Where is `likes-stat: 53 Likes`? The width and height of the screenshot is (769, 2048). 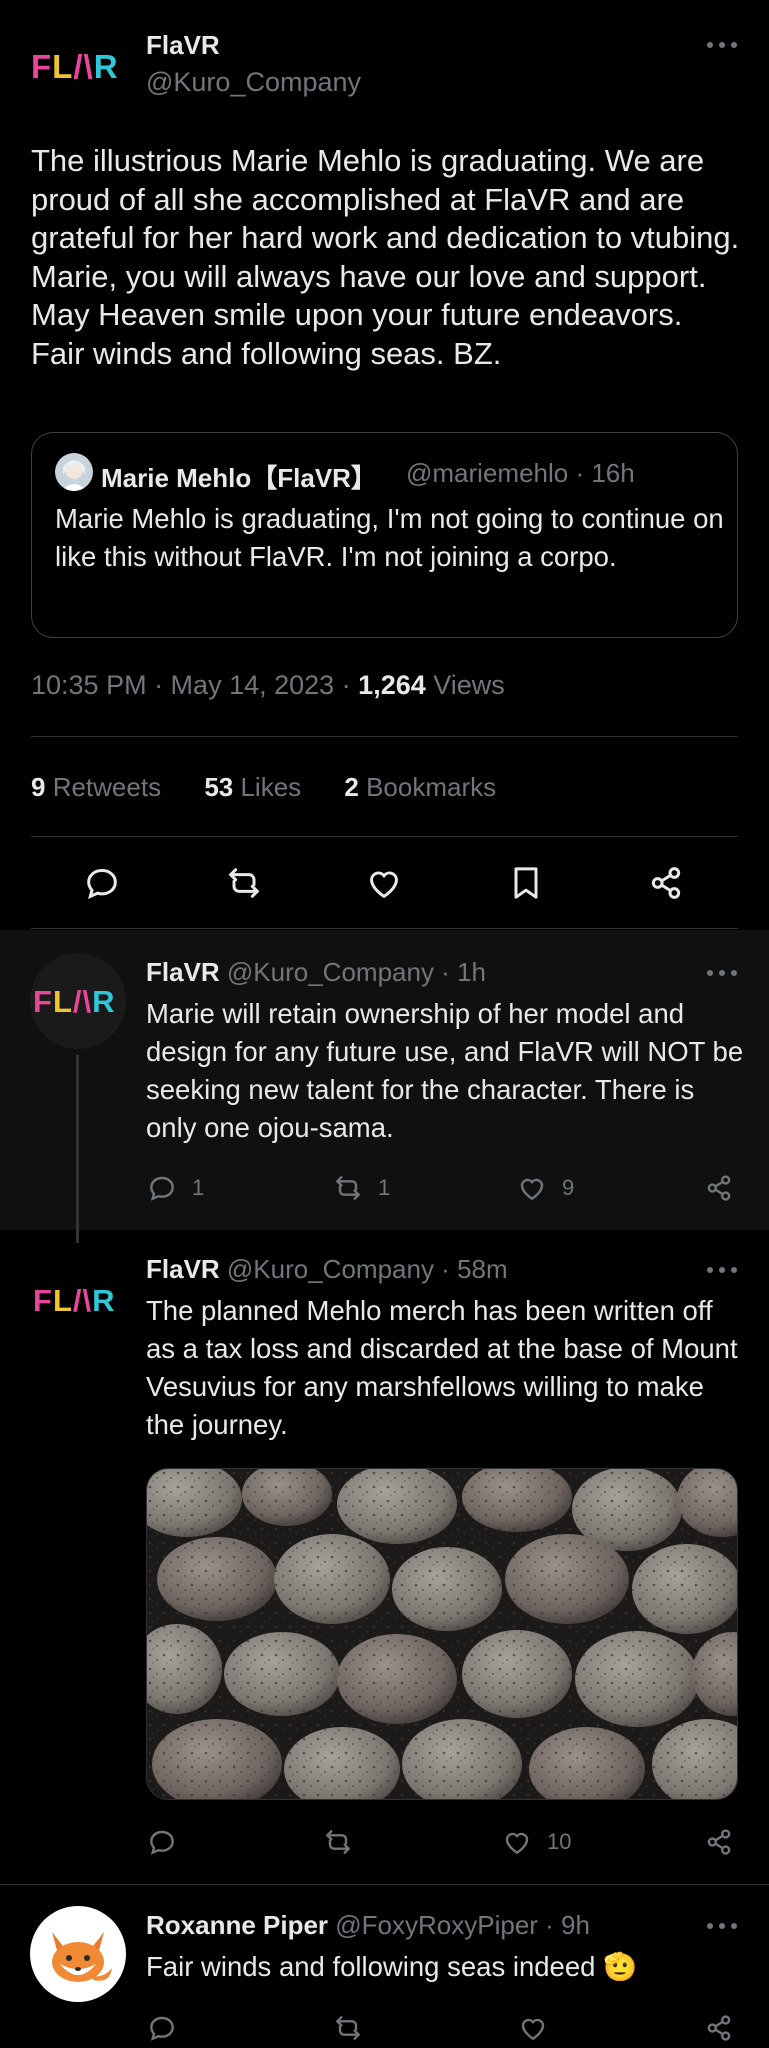 likes-stat: 53 Likes is located at coordinates (252, 787).